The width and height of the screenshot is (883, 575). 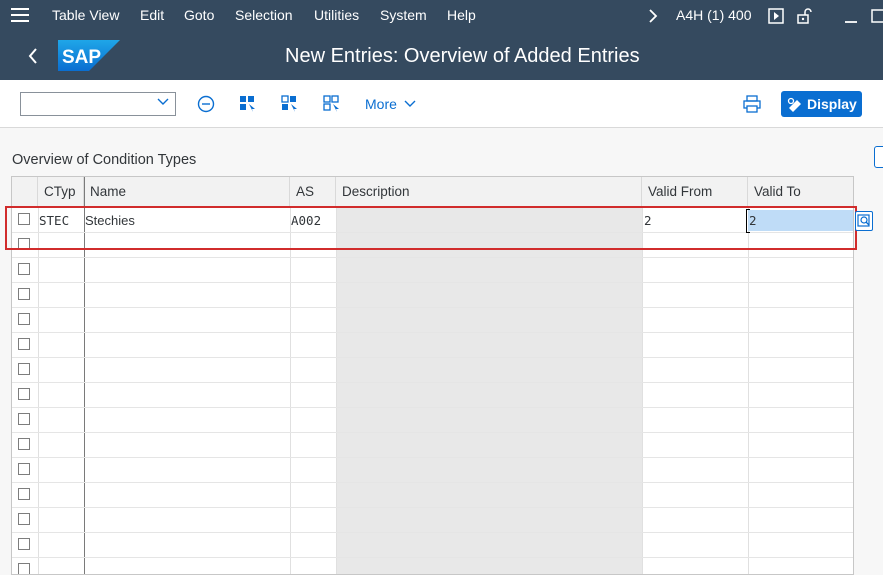 What do you see at coordinates (81, 57) in the screenshot?
I see `svg-text: SAP` at bounding box center [81, 57].